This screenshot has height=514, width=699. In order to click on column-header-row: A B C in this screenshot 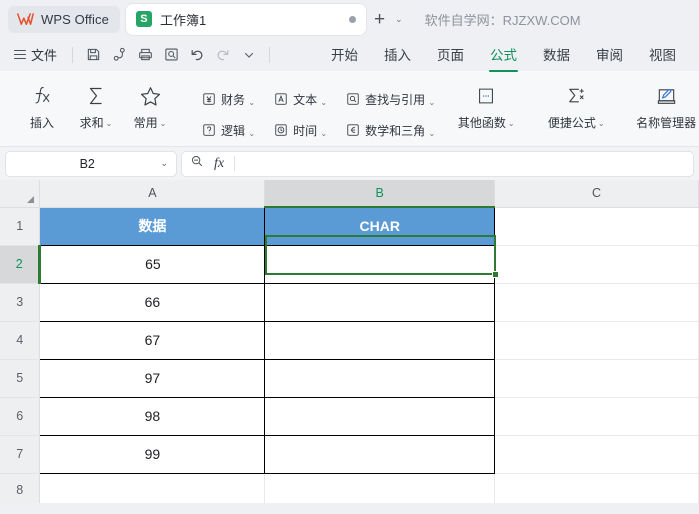, I will do `click(349, 194)`.